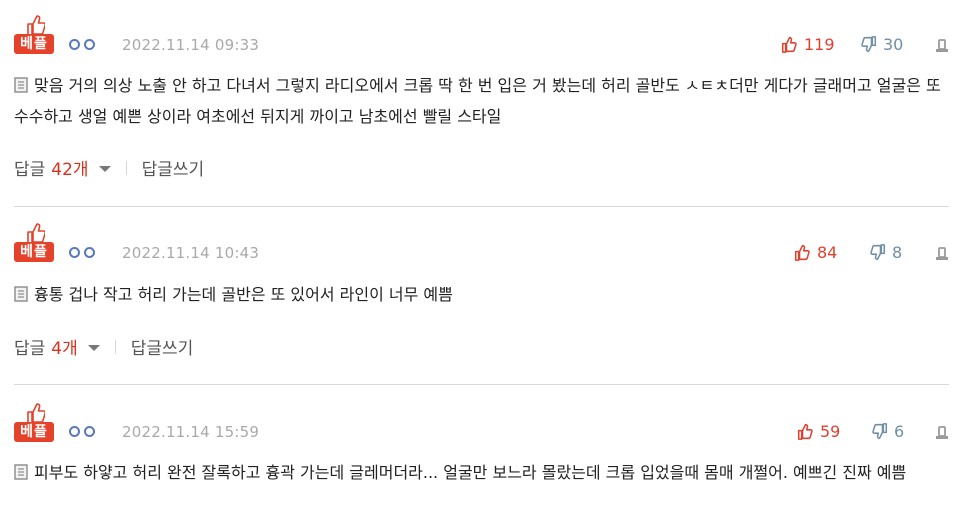  I want to click on downvote-button: 30, so click(881, 44).